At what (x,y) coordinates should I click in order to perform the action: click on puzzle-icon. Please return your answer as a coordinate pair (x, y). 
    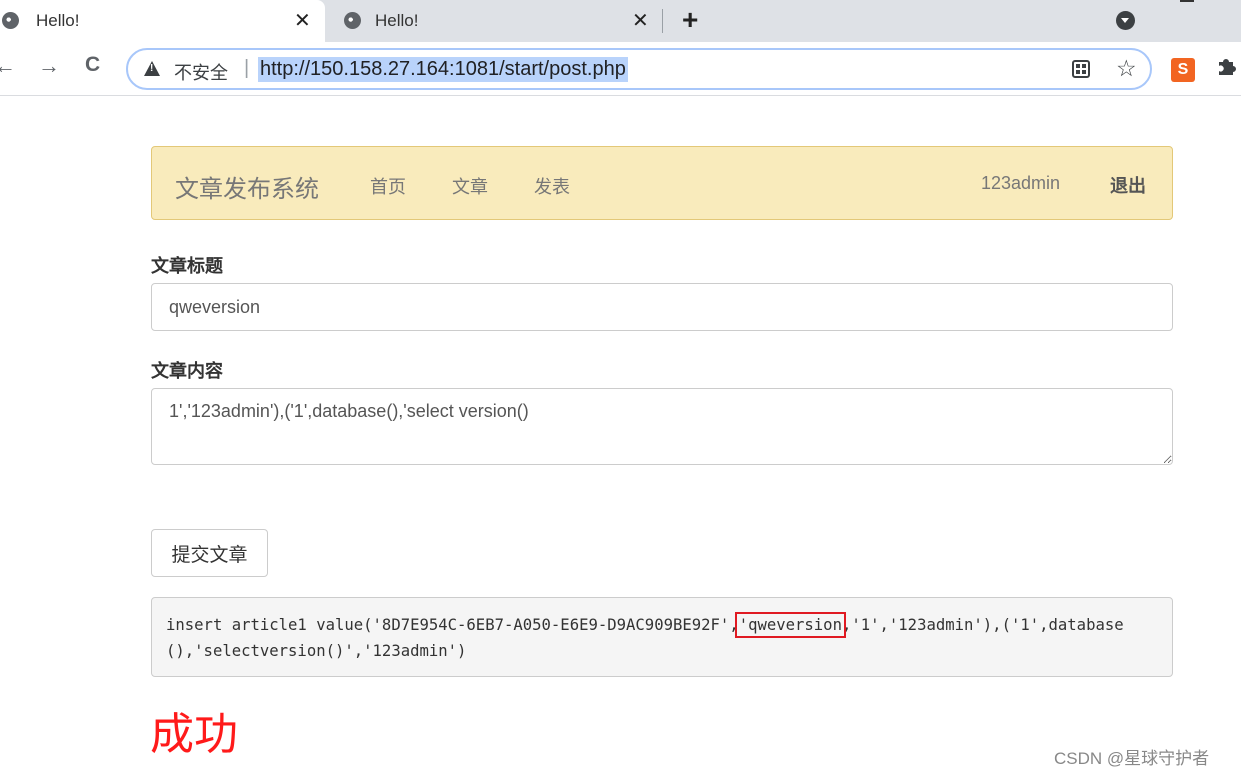
    Looking at the image, I should click on (1227, 68).